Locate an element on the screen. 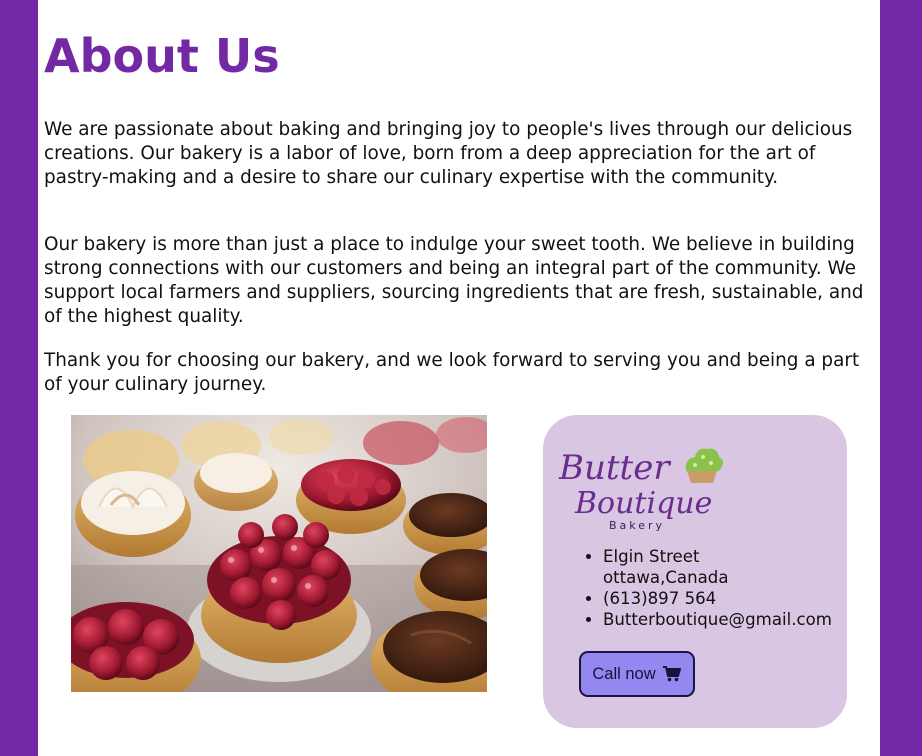  cart-icon is located at coordinates (671, 674).